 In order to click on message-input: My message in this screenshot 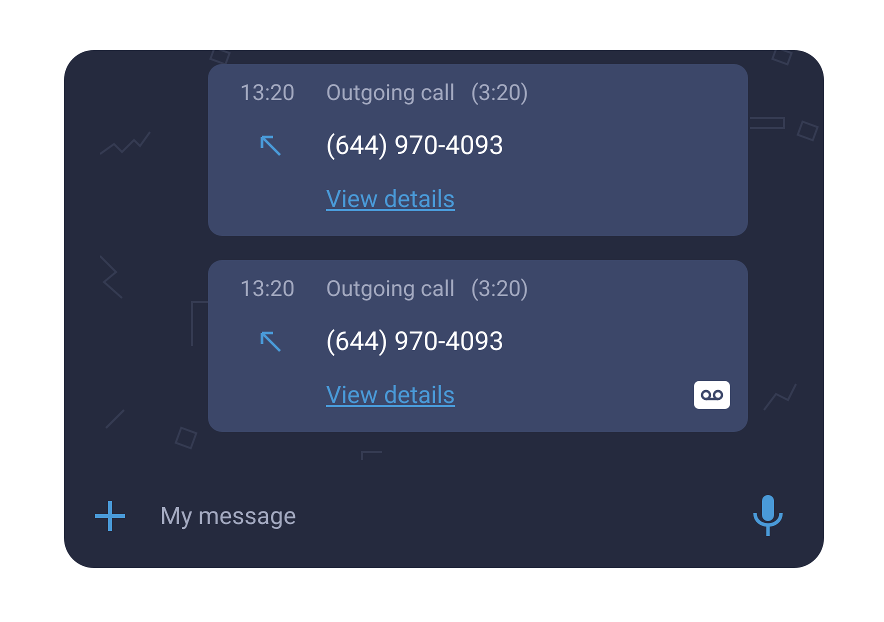, I will do `click(456, 516)`.